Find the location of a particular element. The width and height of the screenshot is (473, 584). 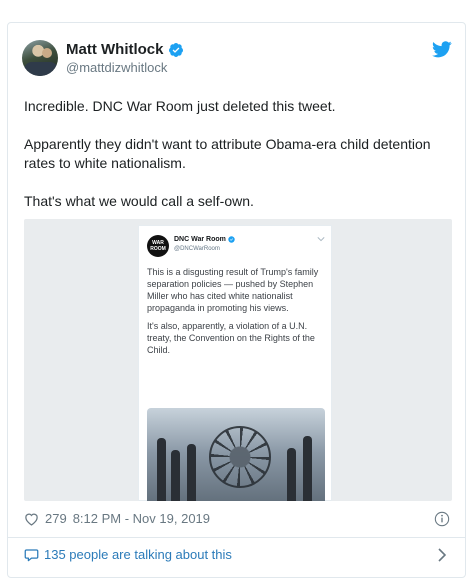

avatar is located at coordinates (40, 58).